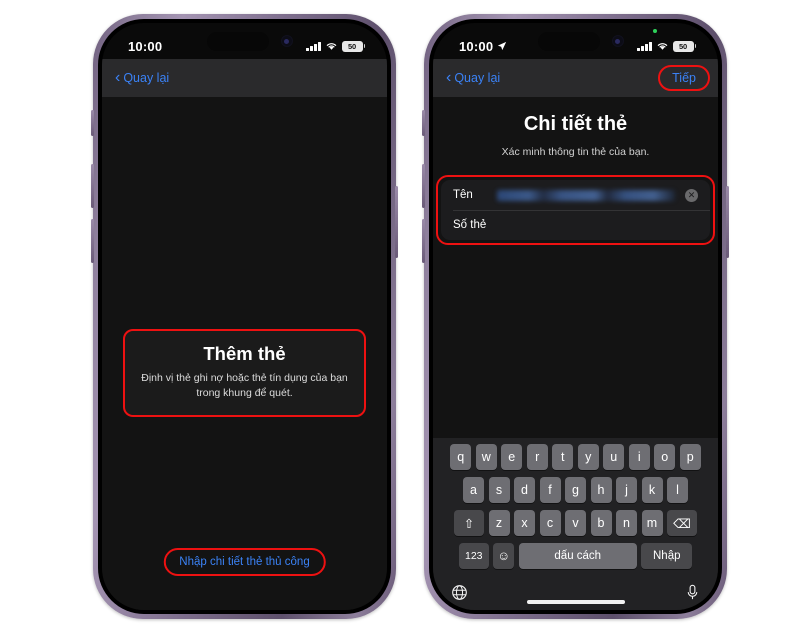  What do you see at coordinates (563, 457) in the screenshot?
I see `key-t: t` at bounding box center [563, 457].